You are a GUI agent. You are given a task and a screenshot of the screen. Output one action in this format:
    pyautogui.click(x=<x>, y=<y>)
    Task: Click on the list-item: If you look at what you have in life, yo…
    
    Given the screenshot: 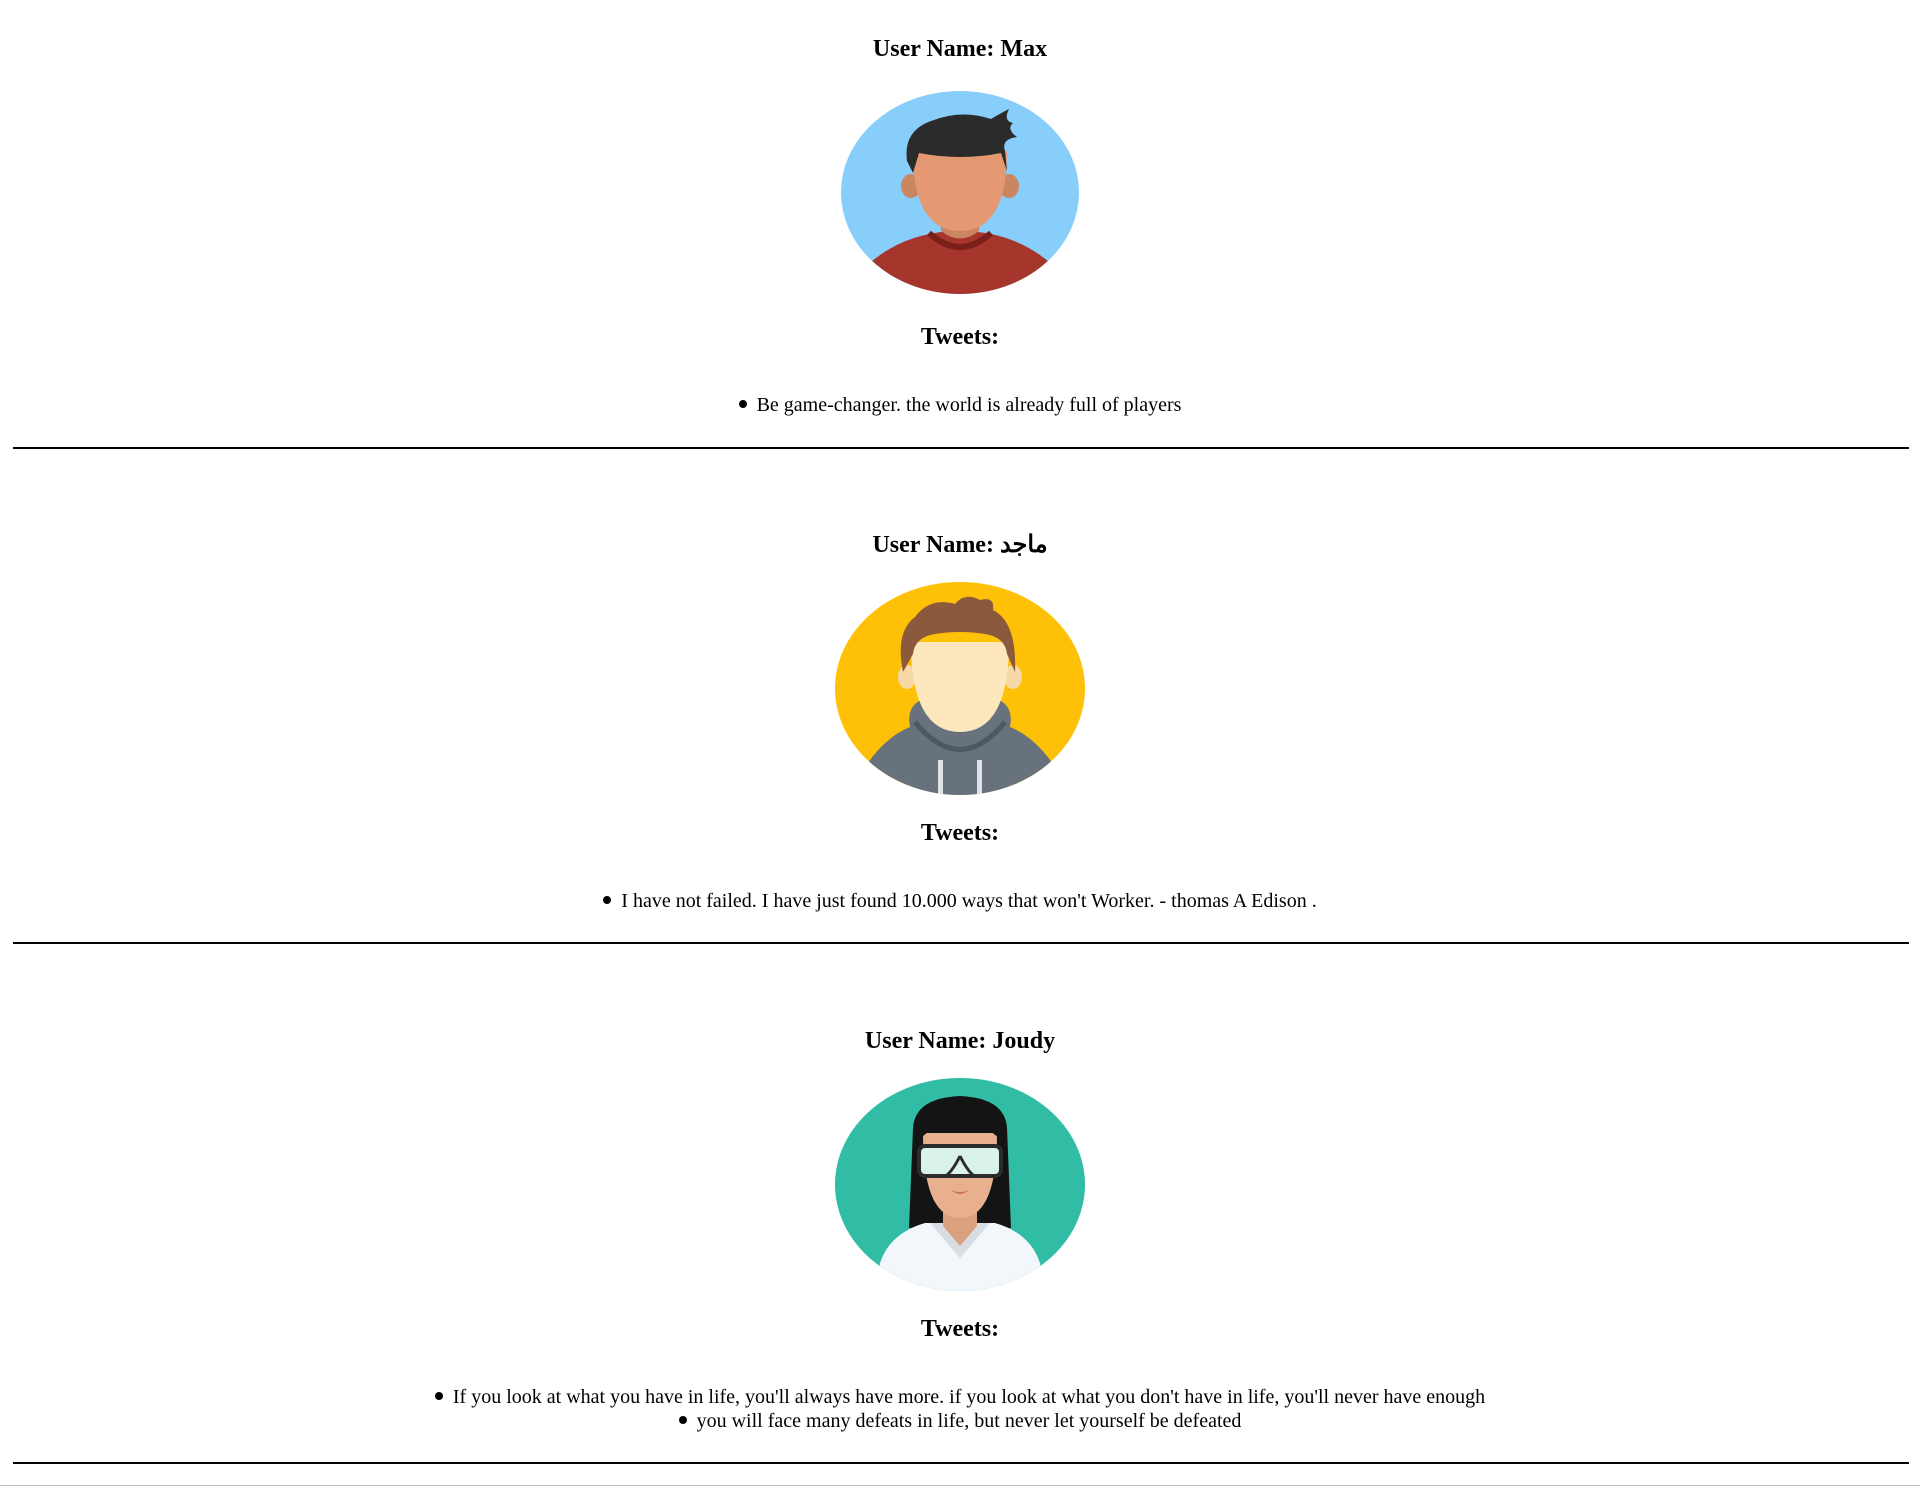 What is the action you would take?
    pyautogui.click(x=960, y=1397)
    